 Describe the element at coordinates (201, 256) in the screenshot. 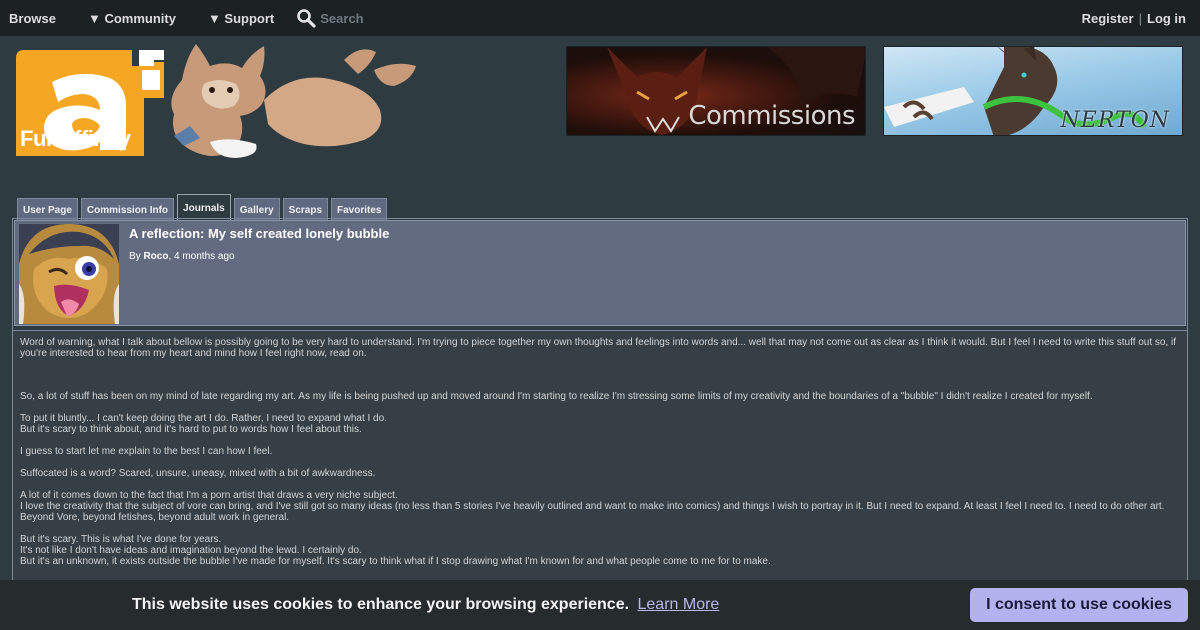

I see `posted-time: , 4 months ago` at that location.